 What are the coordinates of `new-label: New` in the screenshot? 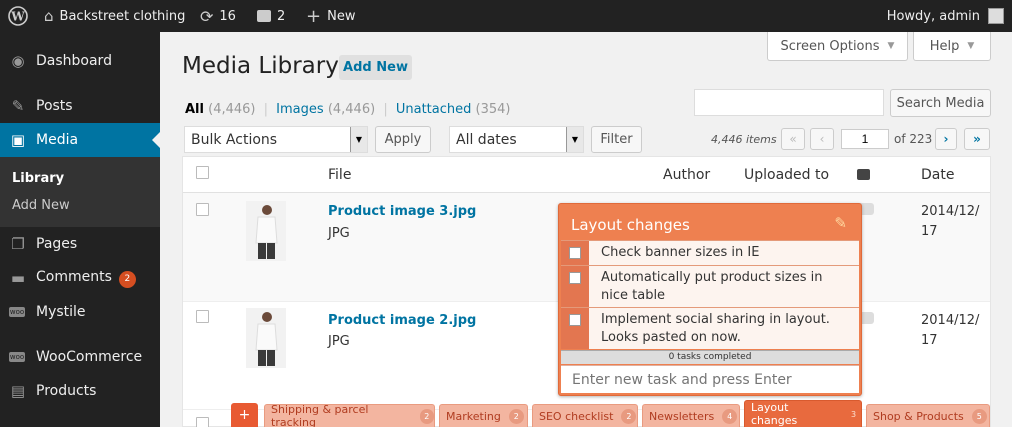 It's located at (341, 16).